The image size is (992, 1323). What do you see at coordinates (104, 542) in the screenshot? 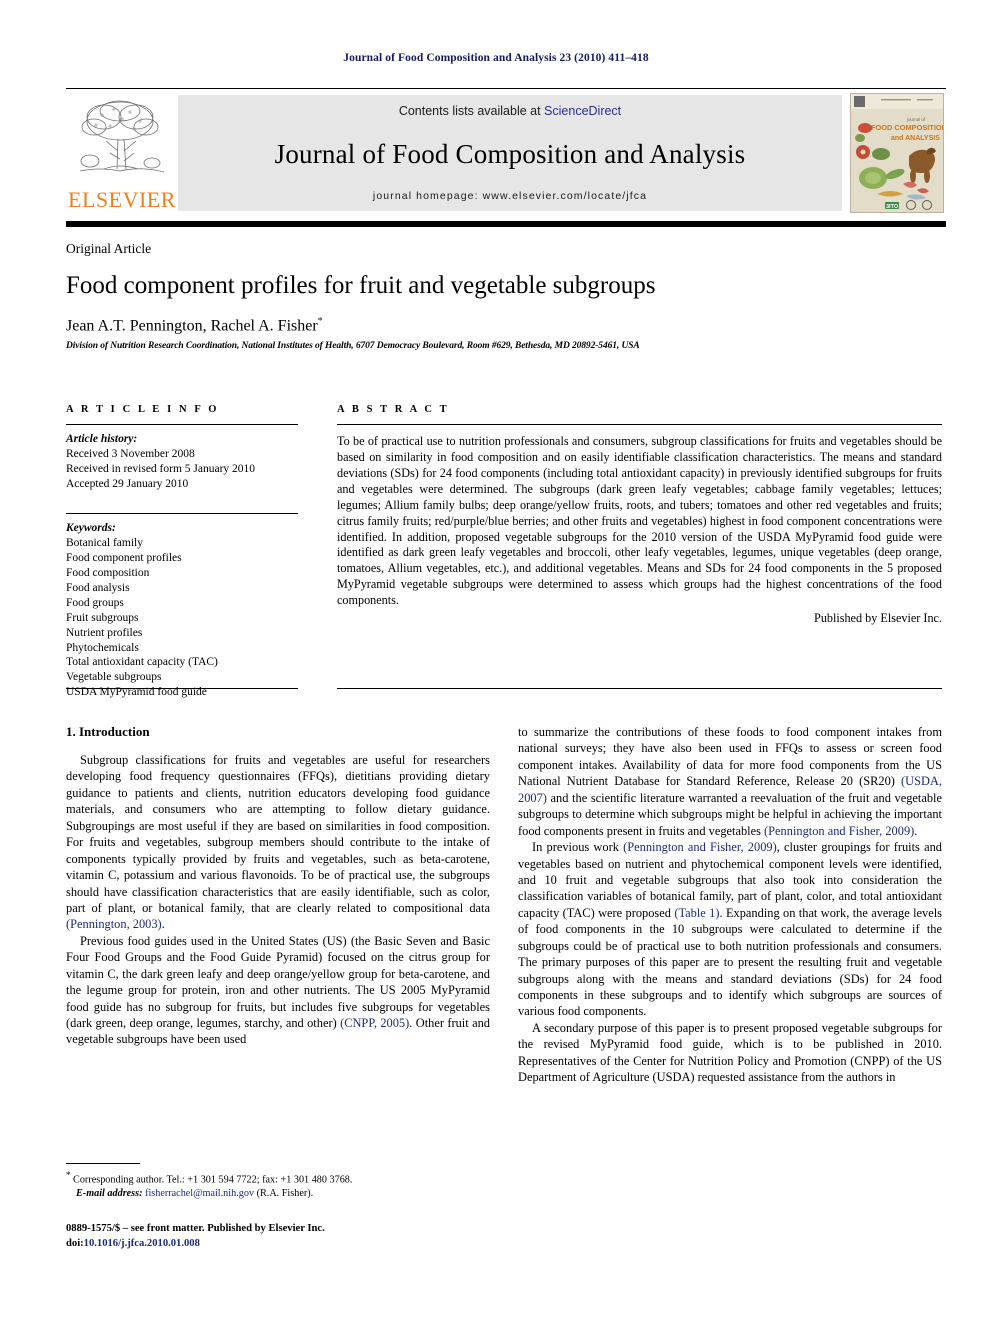
I see `keyword-item: Botanical family` at bounding box center [104, 542].